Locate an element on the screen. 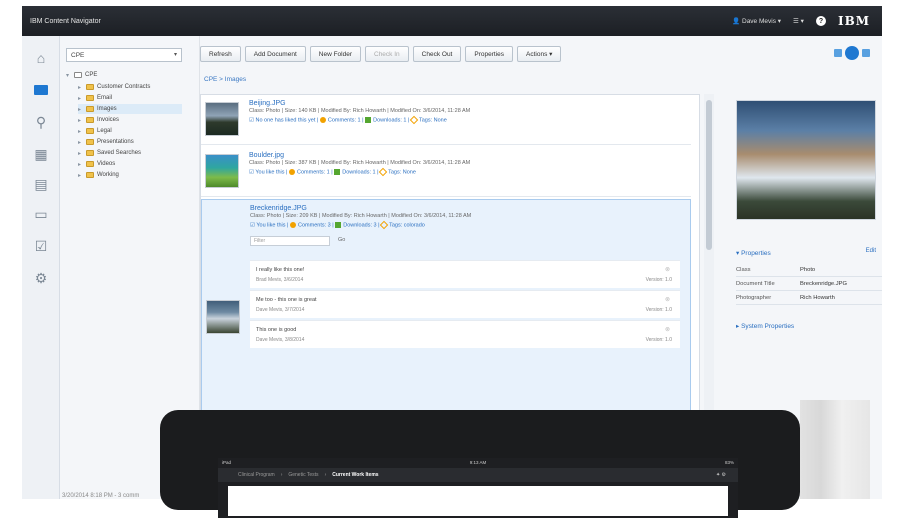  repository-select: CPE ▾ is located at coordinates (124, 55).